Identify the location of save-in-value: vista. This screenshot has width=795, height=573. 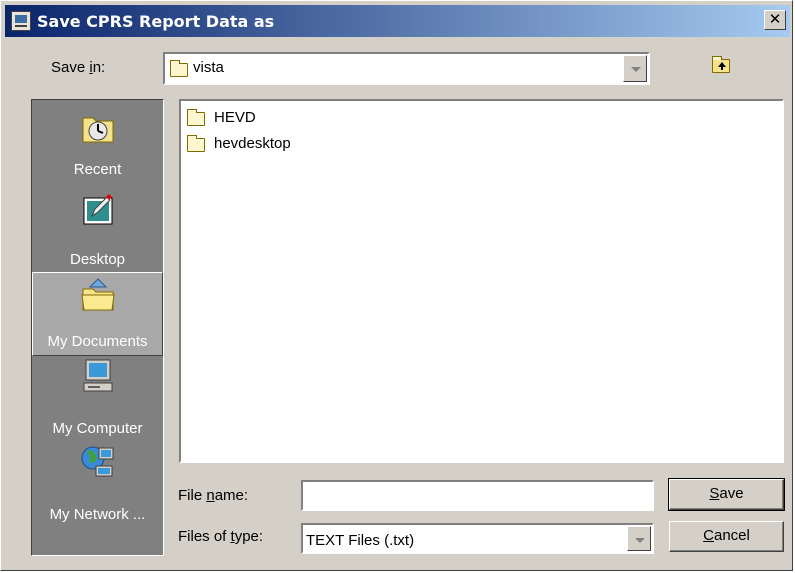
(208, 67).